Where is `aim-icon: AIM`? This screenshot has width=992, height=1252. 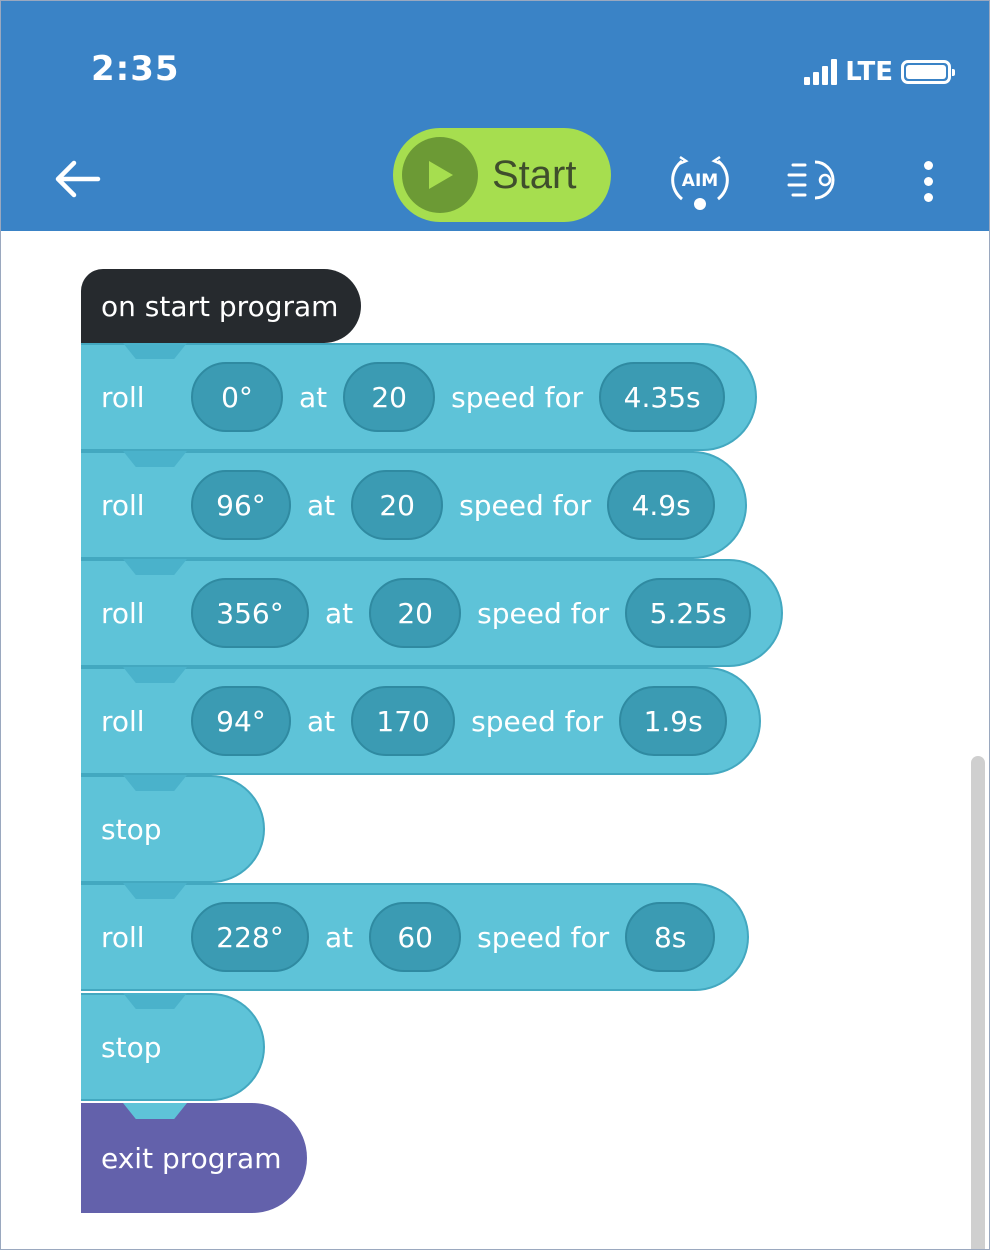 aim-icon: AIM is located at coordinates (700, 182).